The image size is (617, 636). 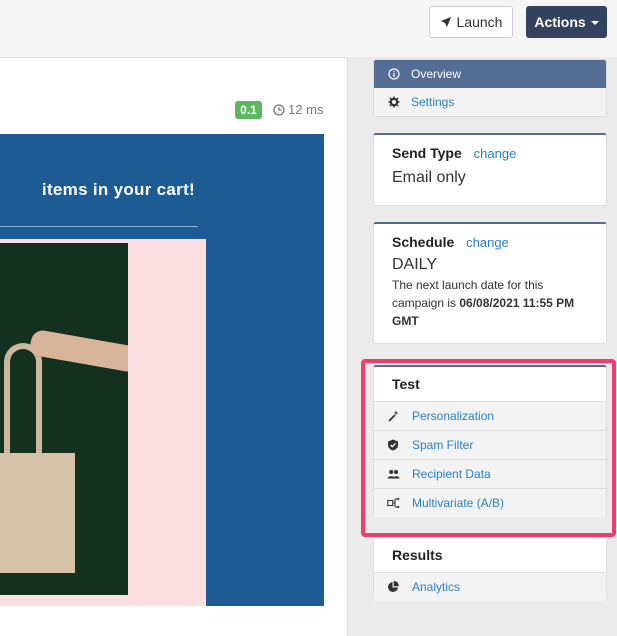 What do you see at coordinates (118, 189) in the screenshot?
I see `email-headline: items in your cart!` at bounding box center [118, 189].